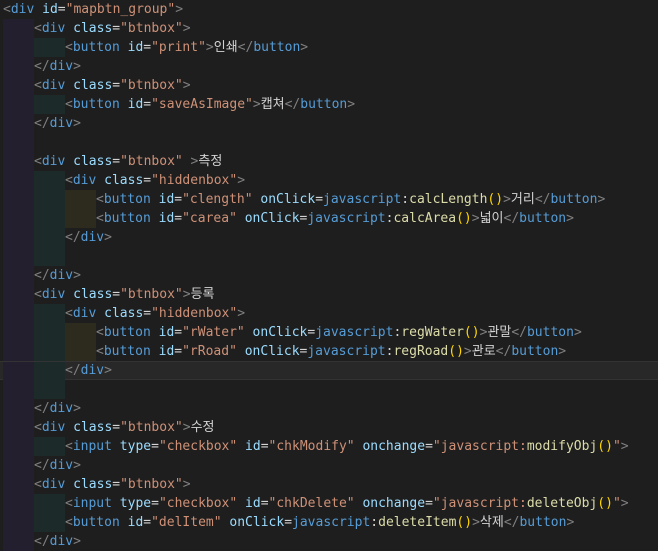 The height and width of the screenshot is (551, 658). Describe the element at coordinates (210, 104) in the screenshot. I see `code-text: <button id="saveAsImage">캡쳐</button>` at that location.